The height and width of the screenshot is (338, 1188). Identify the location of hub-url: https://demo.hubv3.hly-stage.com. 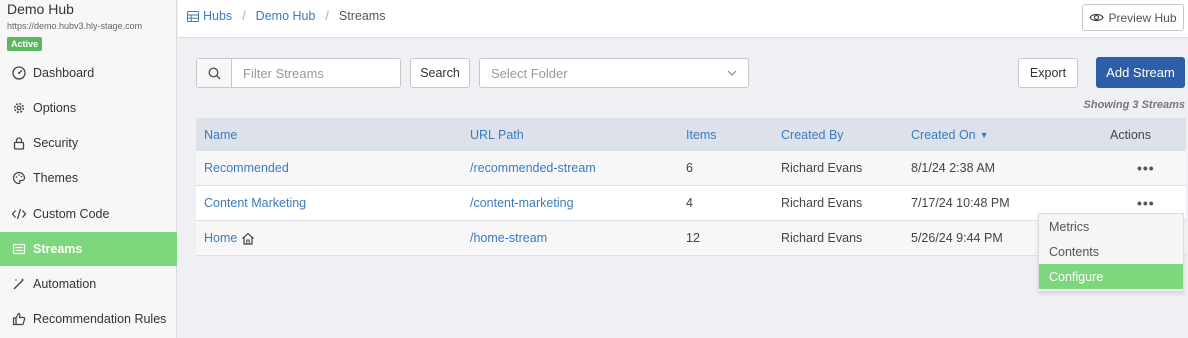
(75, 26).